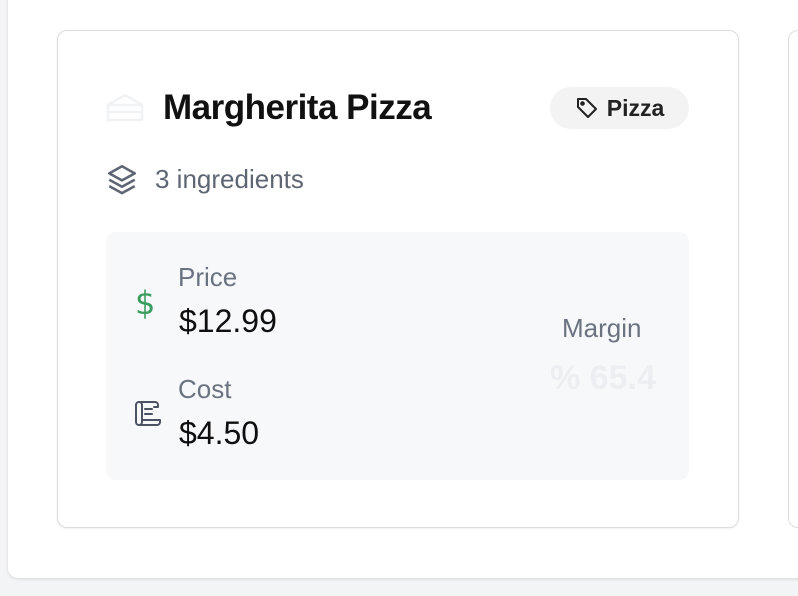 This screenshot has width=798, height=596. What do you see at coordinates (586, 108) in the screenshot?
I see `tag-icon` at bounding box center [586, 108].